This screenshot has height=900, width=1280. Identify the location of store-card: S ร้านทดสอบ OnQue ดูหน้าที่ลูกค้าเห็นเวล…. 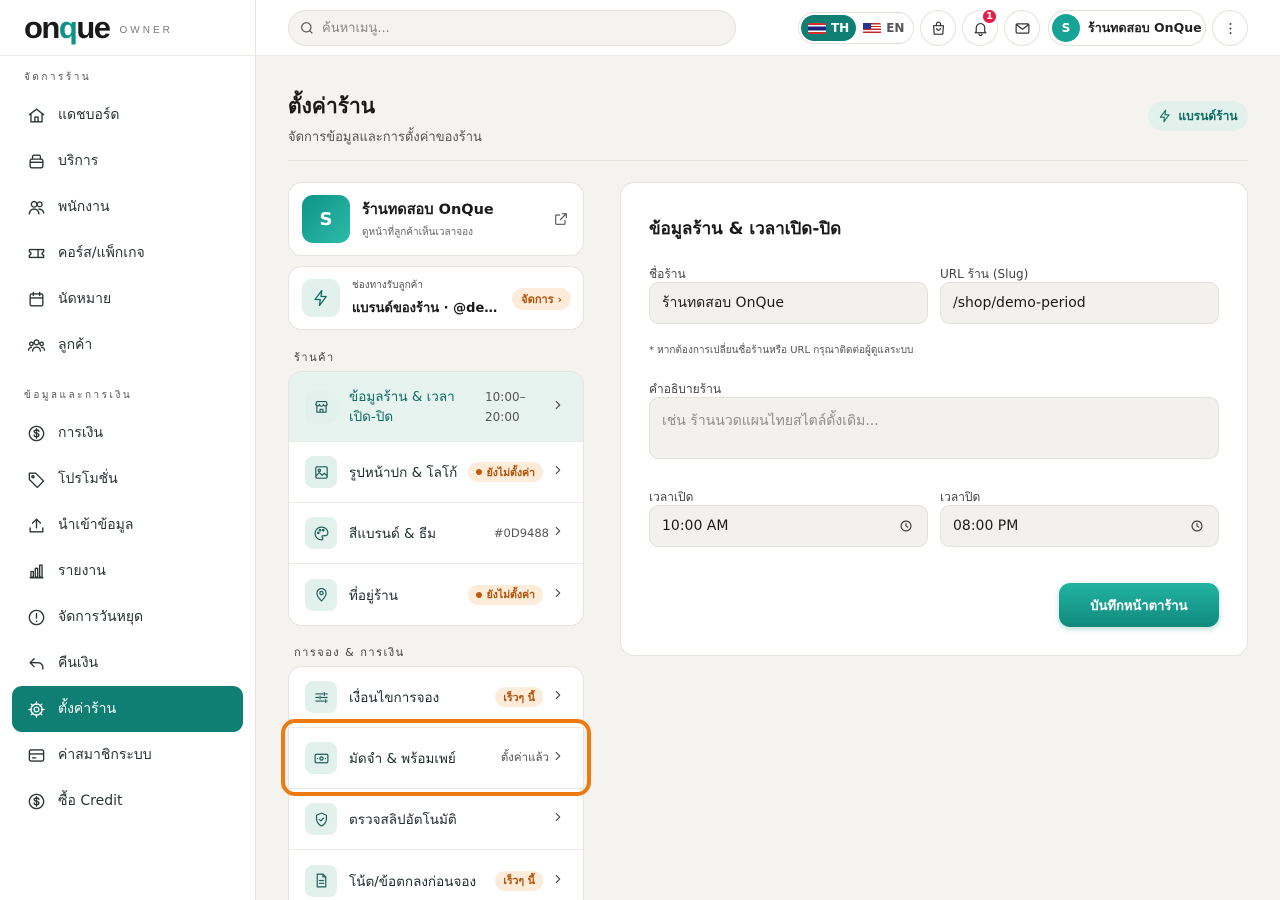
(436, 219).